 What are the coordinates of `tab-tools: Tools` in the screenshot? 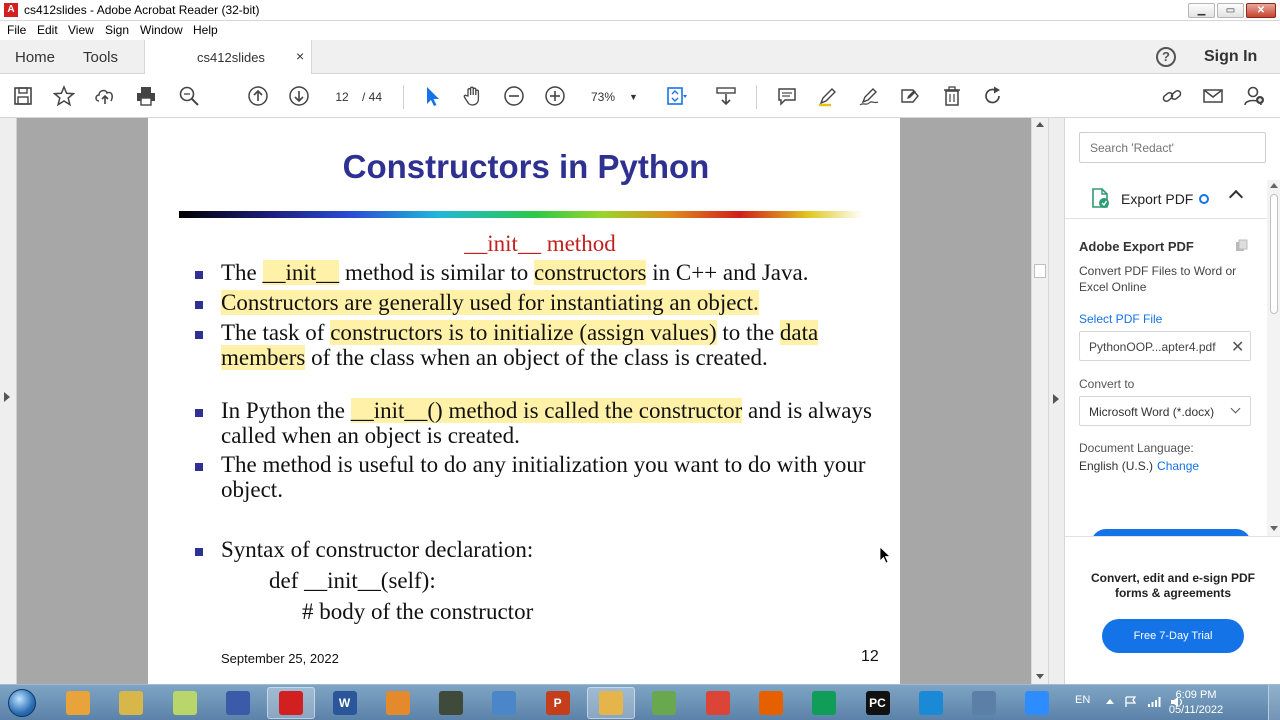 It's located at (100, 57).